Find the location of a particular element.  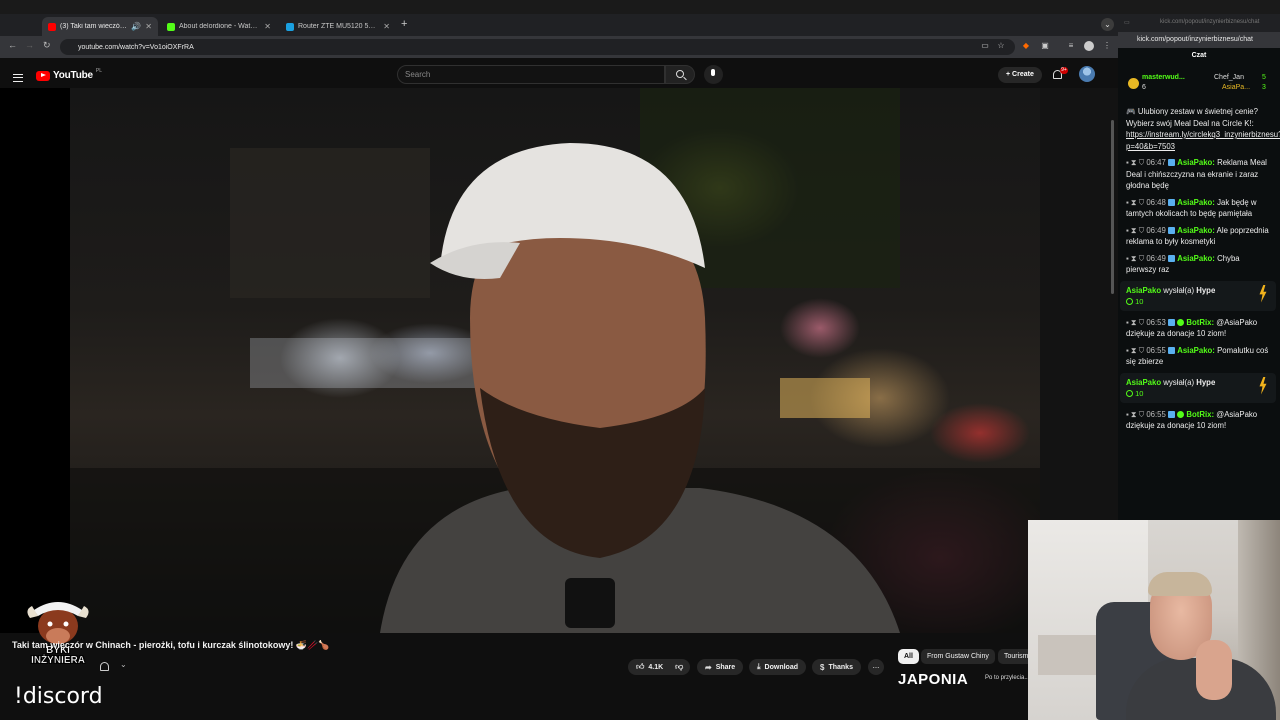

zte-favicon-icon is located at coordinates (290, 26).